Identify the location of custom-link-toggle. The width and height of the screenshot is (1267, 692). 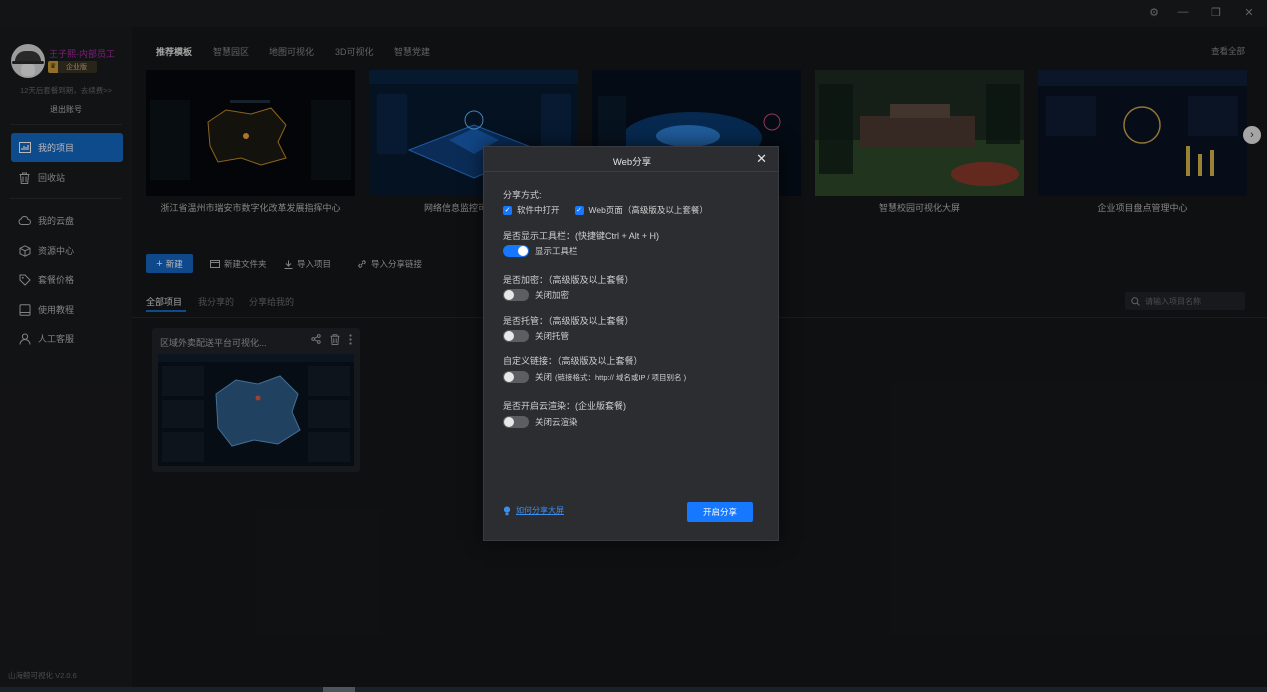
(516, 377).